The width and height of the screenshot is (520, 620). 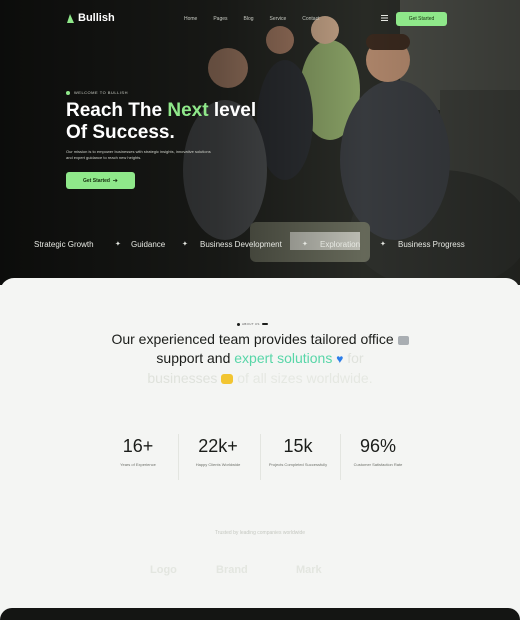 What do you see at coordinates (68, 92) in the screenshot?
I see `eyebrow-dot-icon` at bounding box center [68, 92].